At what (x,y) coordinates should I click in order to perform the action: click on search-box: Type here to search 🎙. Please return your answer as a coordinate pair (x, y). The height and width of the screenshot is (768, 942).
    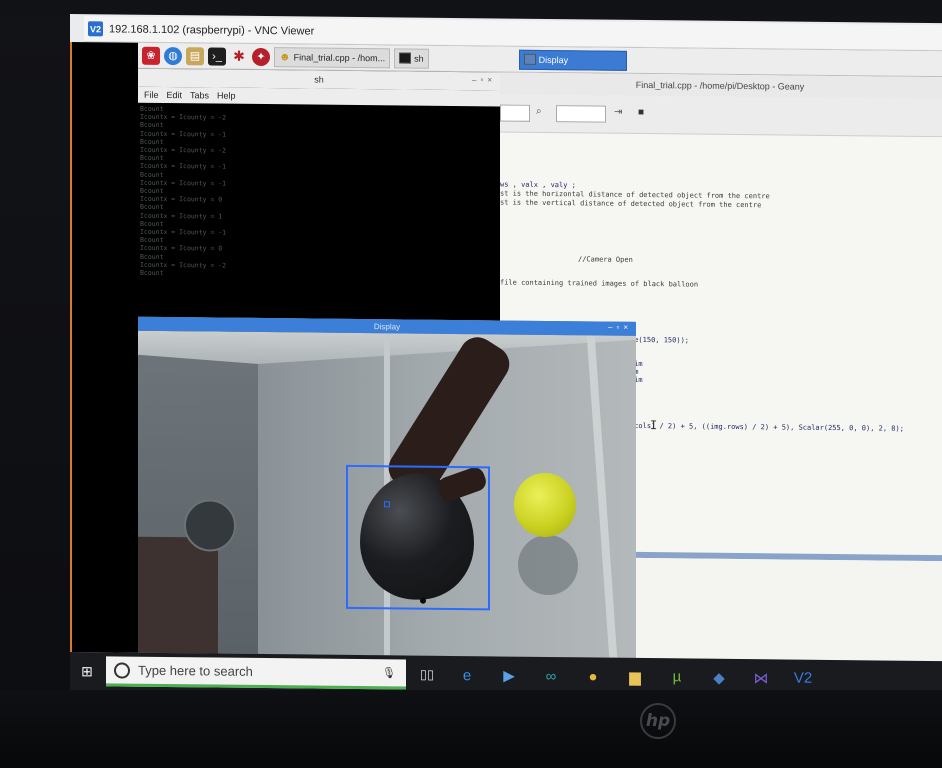
    Looking at the image, I should click on (256, 673).